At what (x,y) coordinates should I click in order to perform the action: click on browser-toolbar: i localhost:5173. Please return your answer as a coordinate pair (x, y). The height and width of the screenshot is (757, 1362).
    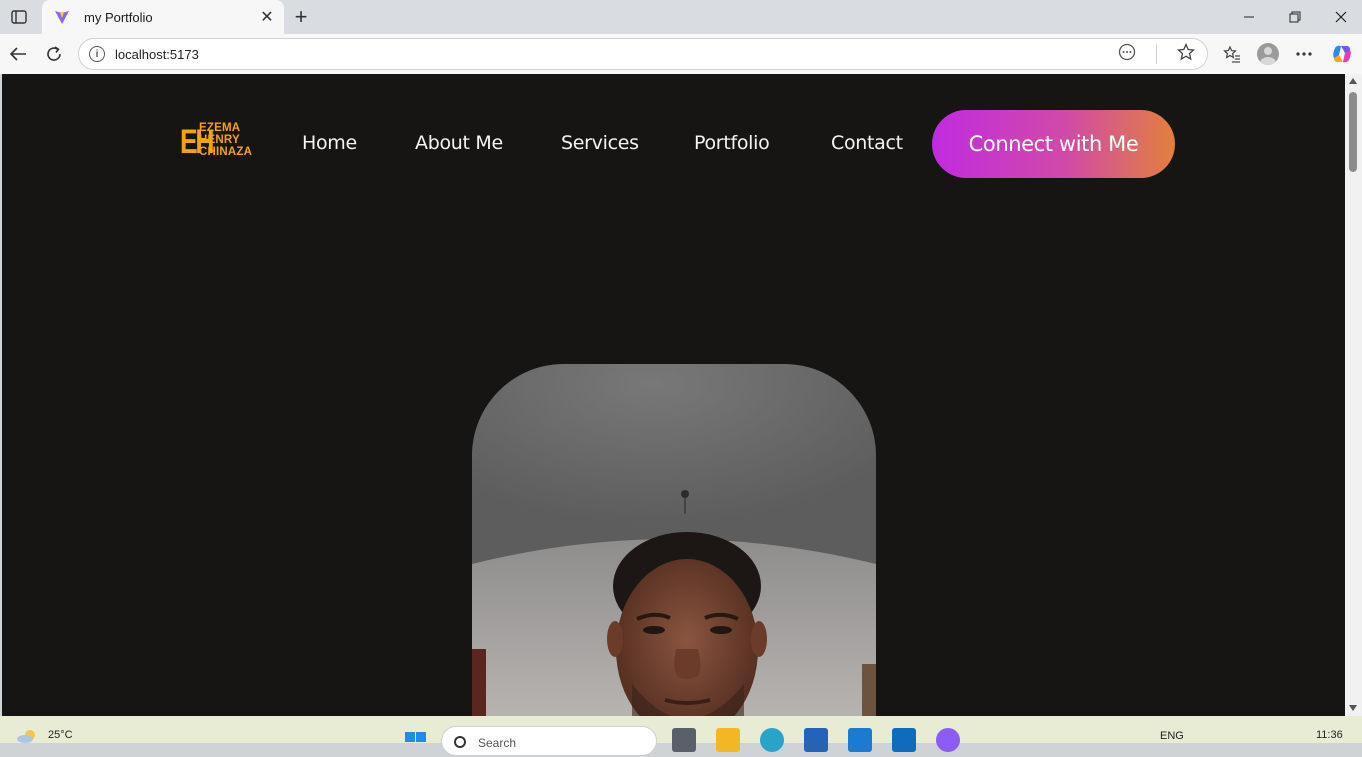
    Looking at the image, I should click on (681, 54).